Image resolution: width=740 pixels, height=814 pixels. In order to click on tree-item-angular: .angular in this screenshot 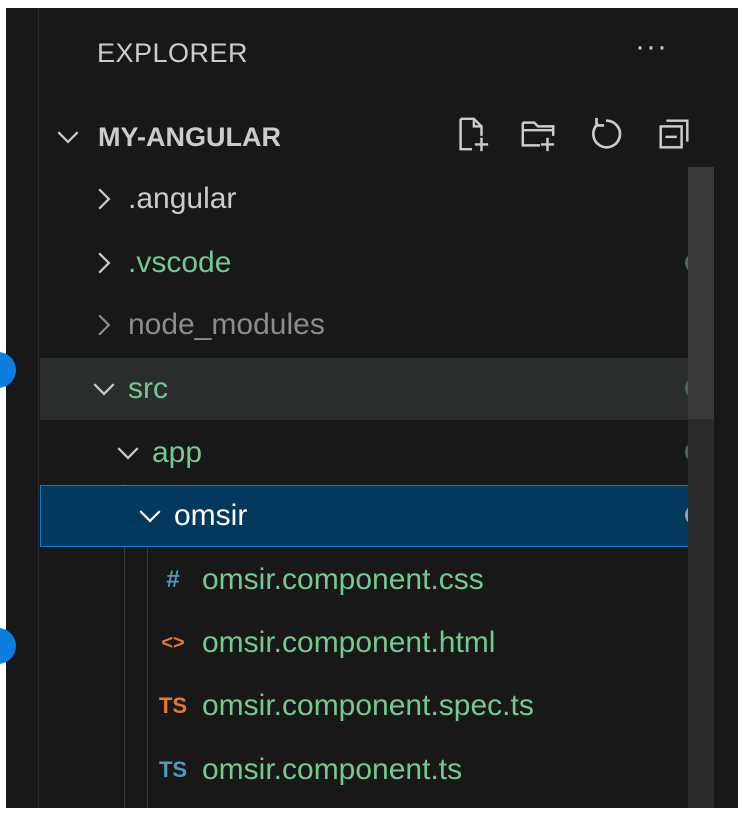, I will do `click(377, 199)`.